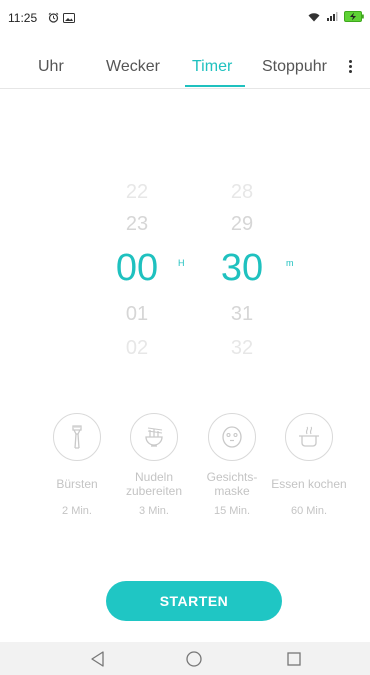 The image size is (370, 675). What do you see at coordinates (53, 17) in the screenshot?
I see `alarm-clock-icon` at bounding box center [53, 17].